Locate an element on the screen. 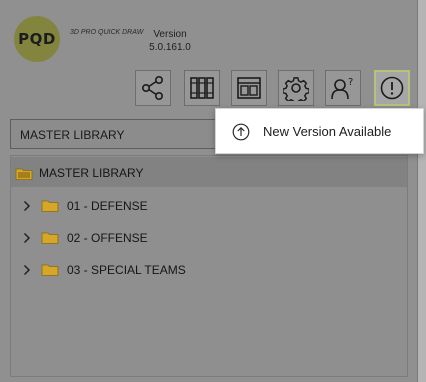 This screenshot has width=426, height=382. gear-icon is located at coordinates (296, 89).